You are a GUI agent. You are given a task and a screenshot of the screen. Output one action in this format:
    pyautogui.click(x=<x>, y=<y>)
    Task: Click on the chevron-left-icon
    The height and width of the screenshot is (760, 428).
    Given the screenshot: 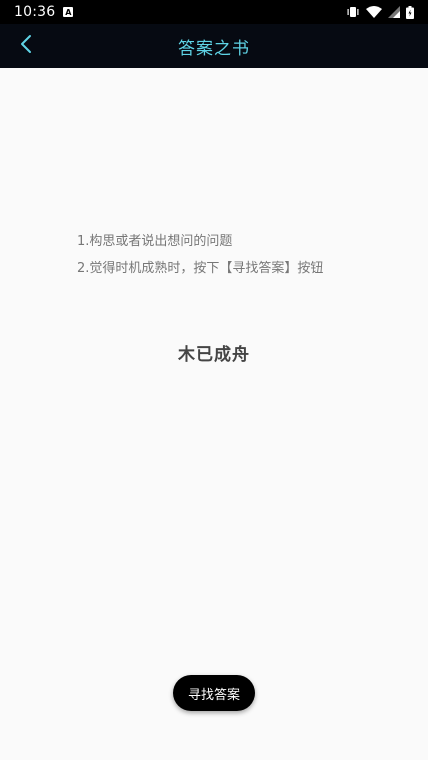 What is the action you would take?
    pyautogui.click(x=26, y=46)
    